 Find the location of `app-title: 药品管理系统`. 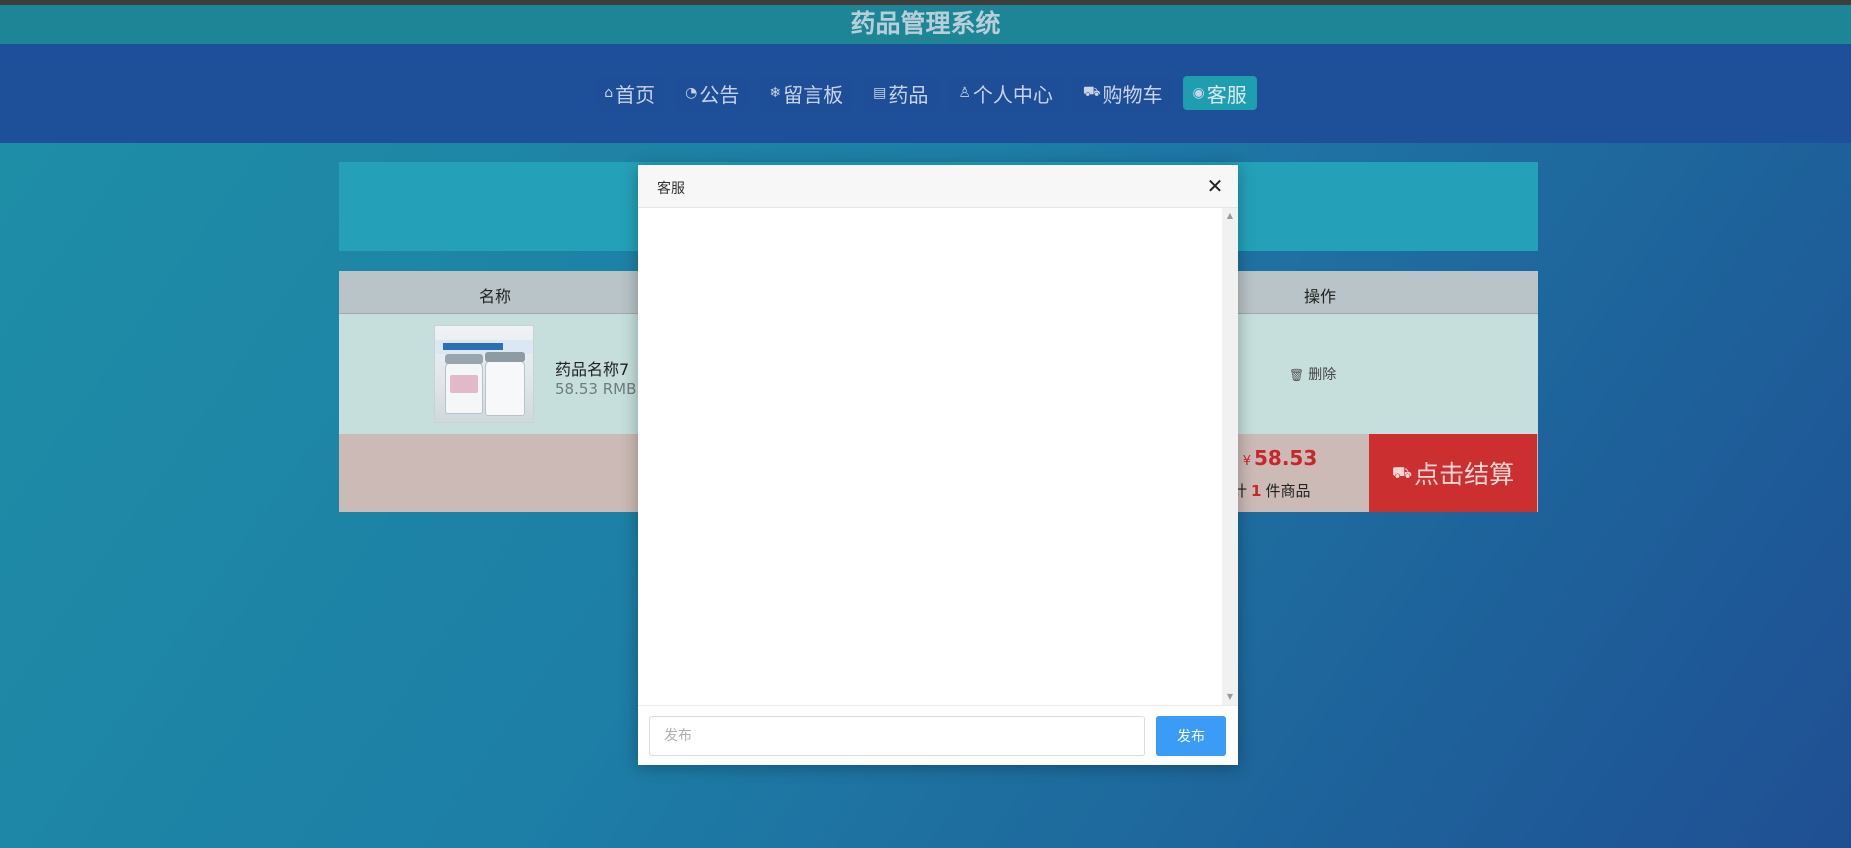

app-title: 药品管理系统 is located at coordinates (925, 23).